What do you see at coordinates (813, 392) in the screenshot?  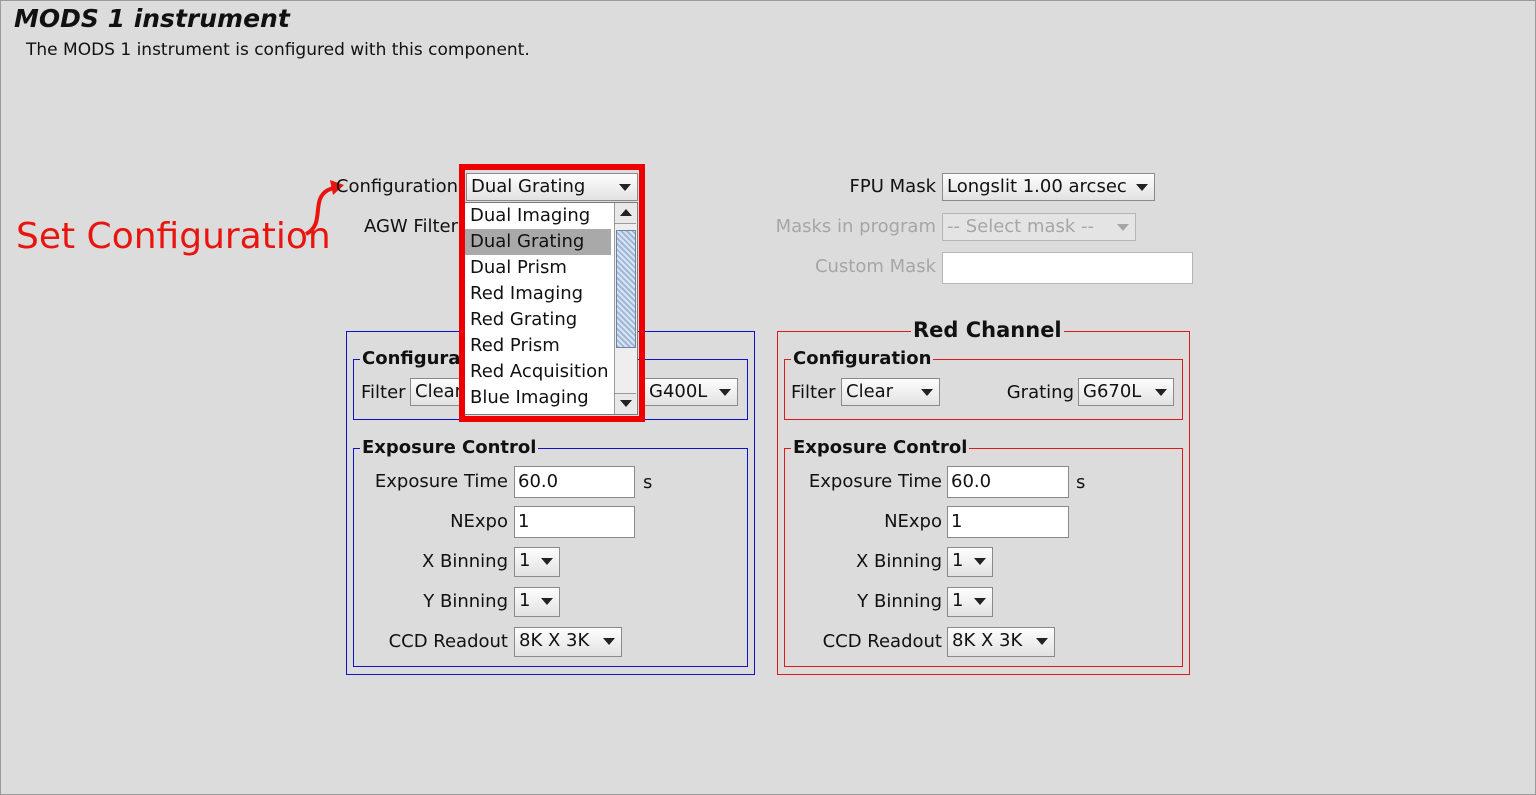 I see `red-filter-label: Filter` at bounding box center [813, 392].